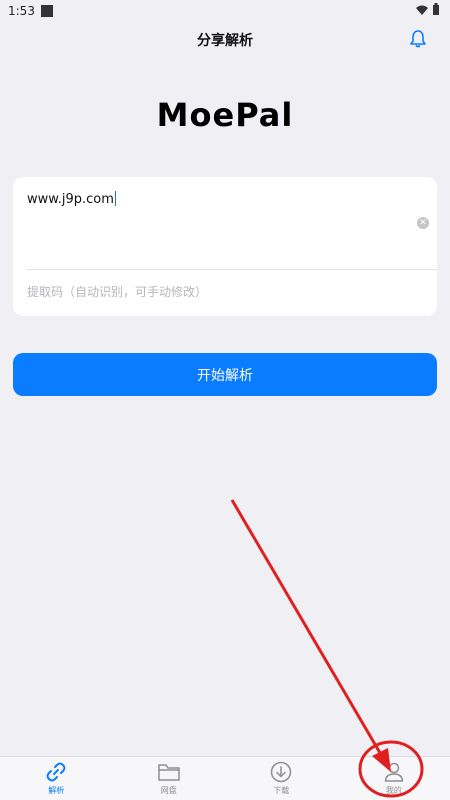 The height and width of the screenshot is (800, 450). I want to click on download-icon, so click(281, 772).